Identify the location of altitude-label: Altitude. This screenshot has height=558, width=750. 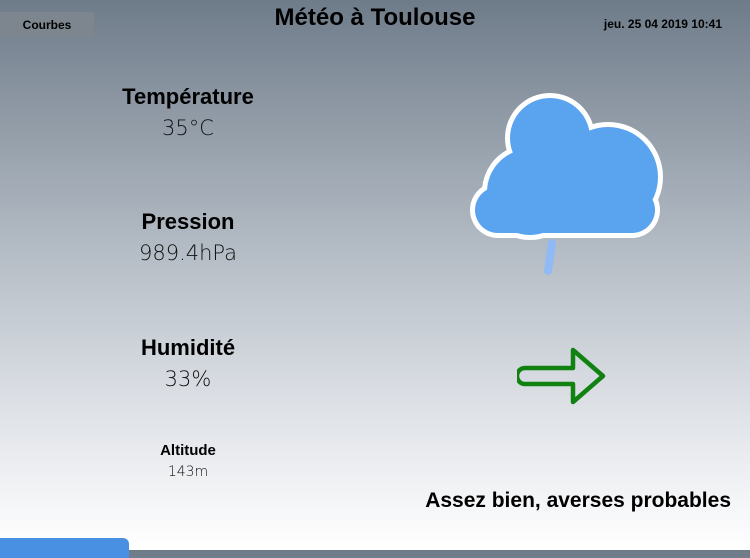
(188, 450).